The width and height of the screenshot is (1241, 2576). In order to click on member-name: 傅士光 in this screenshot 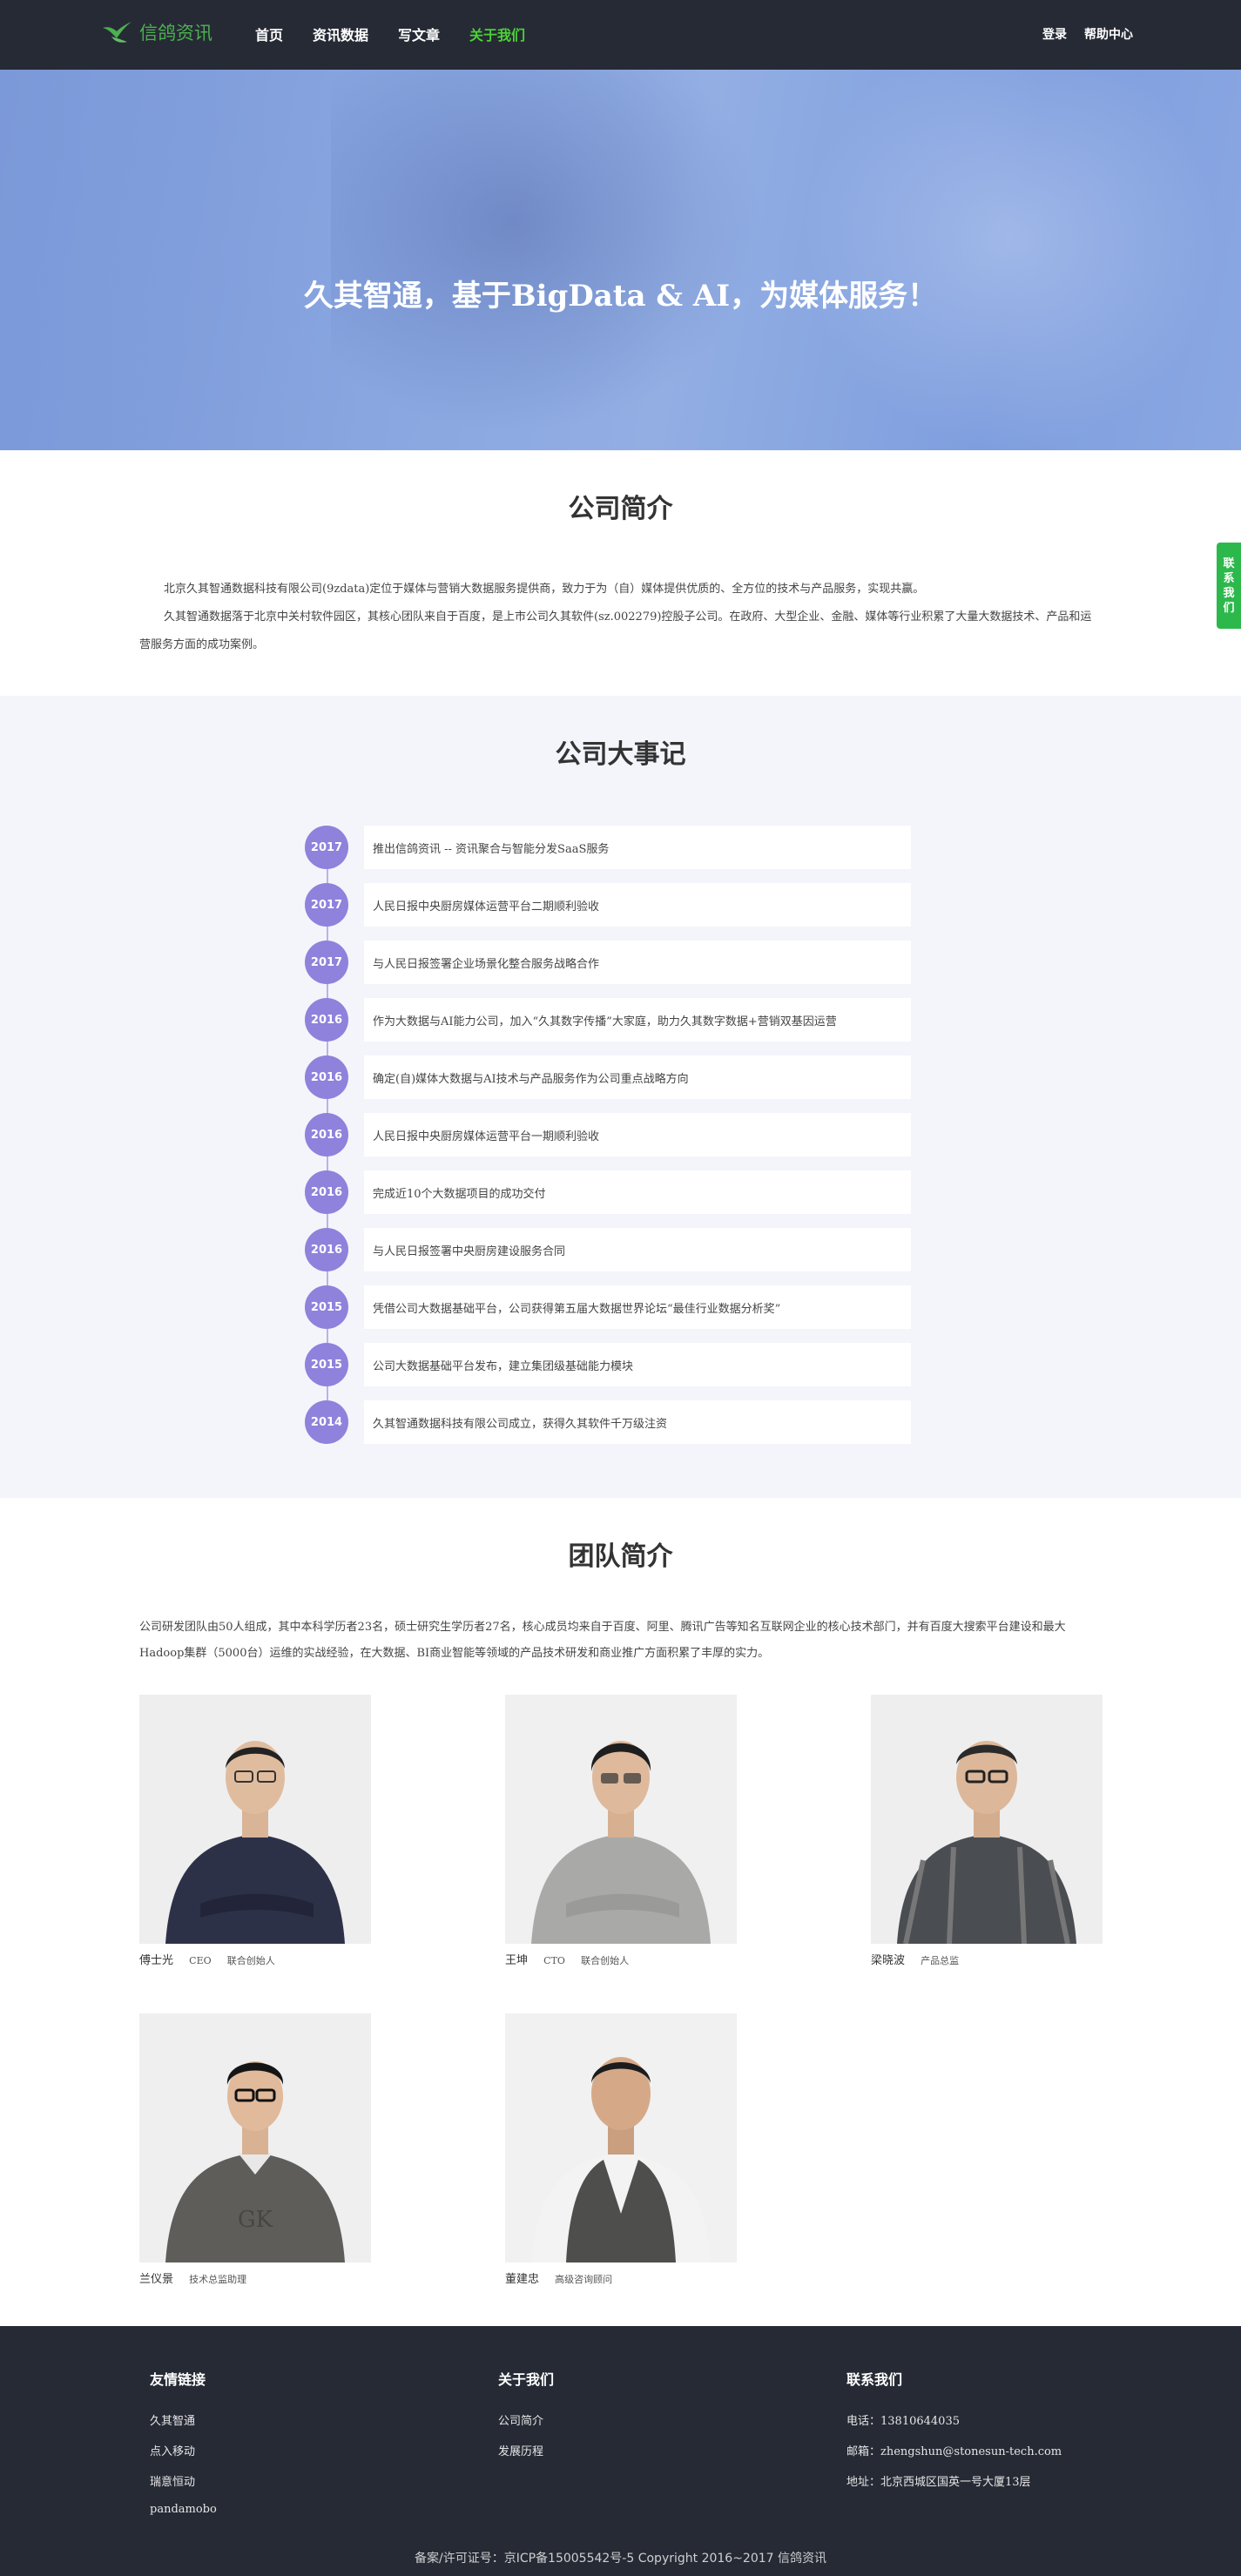, I will do `click(156, 1960)`.